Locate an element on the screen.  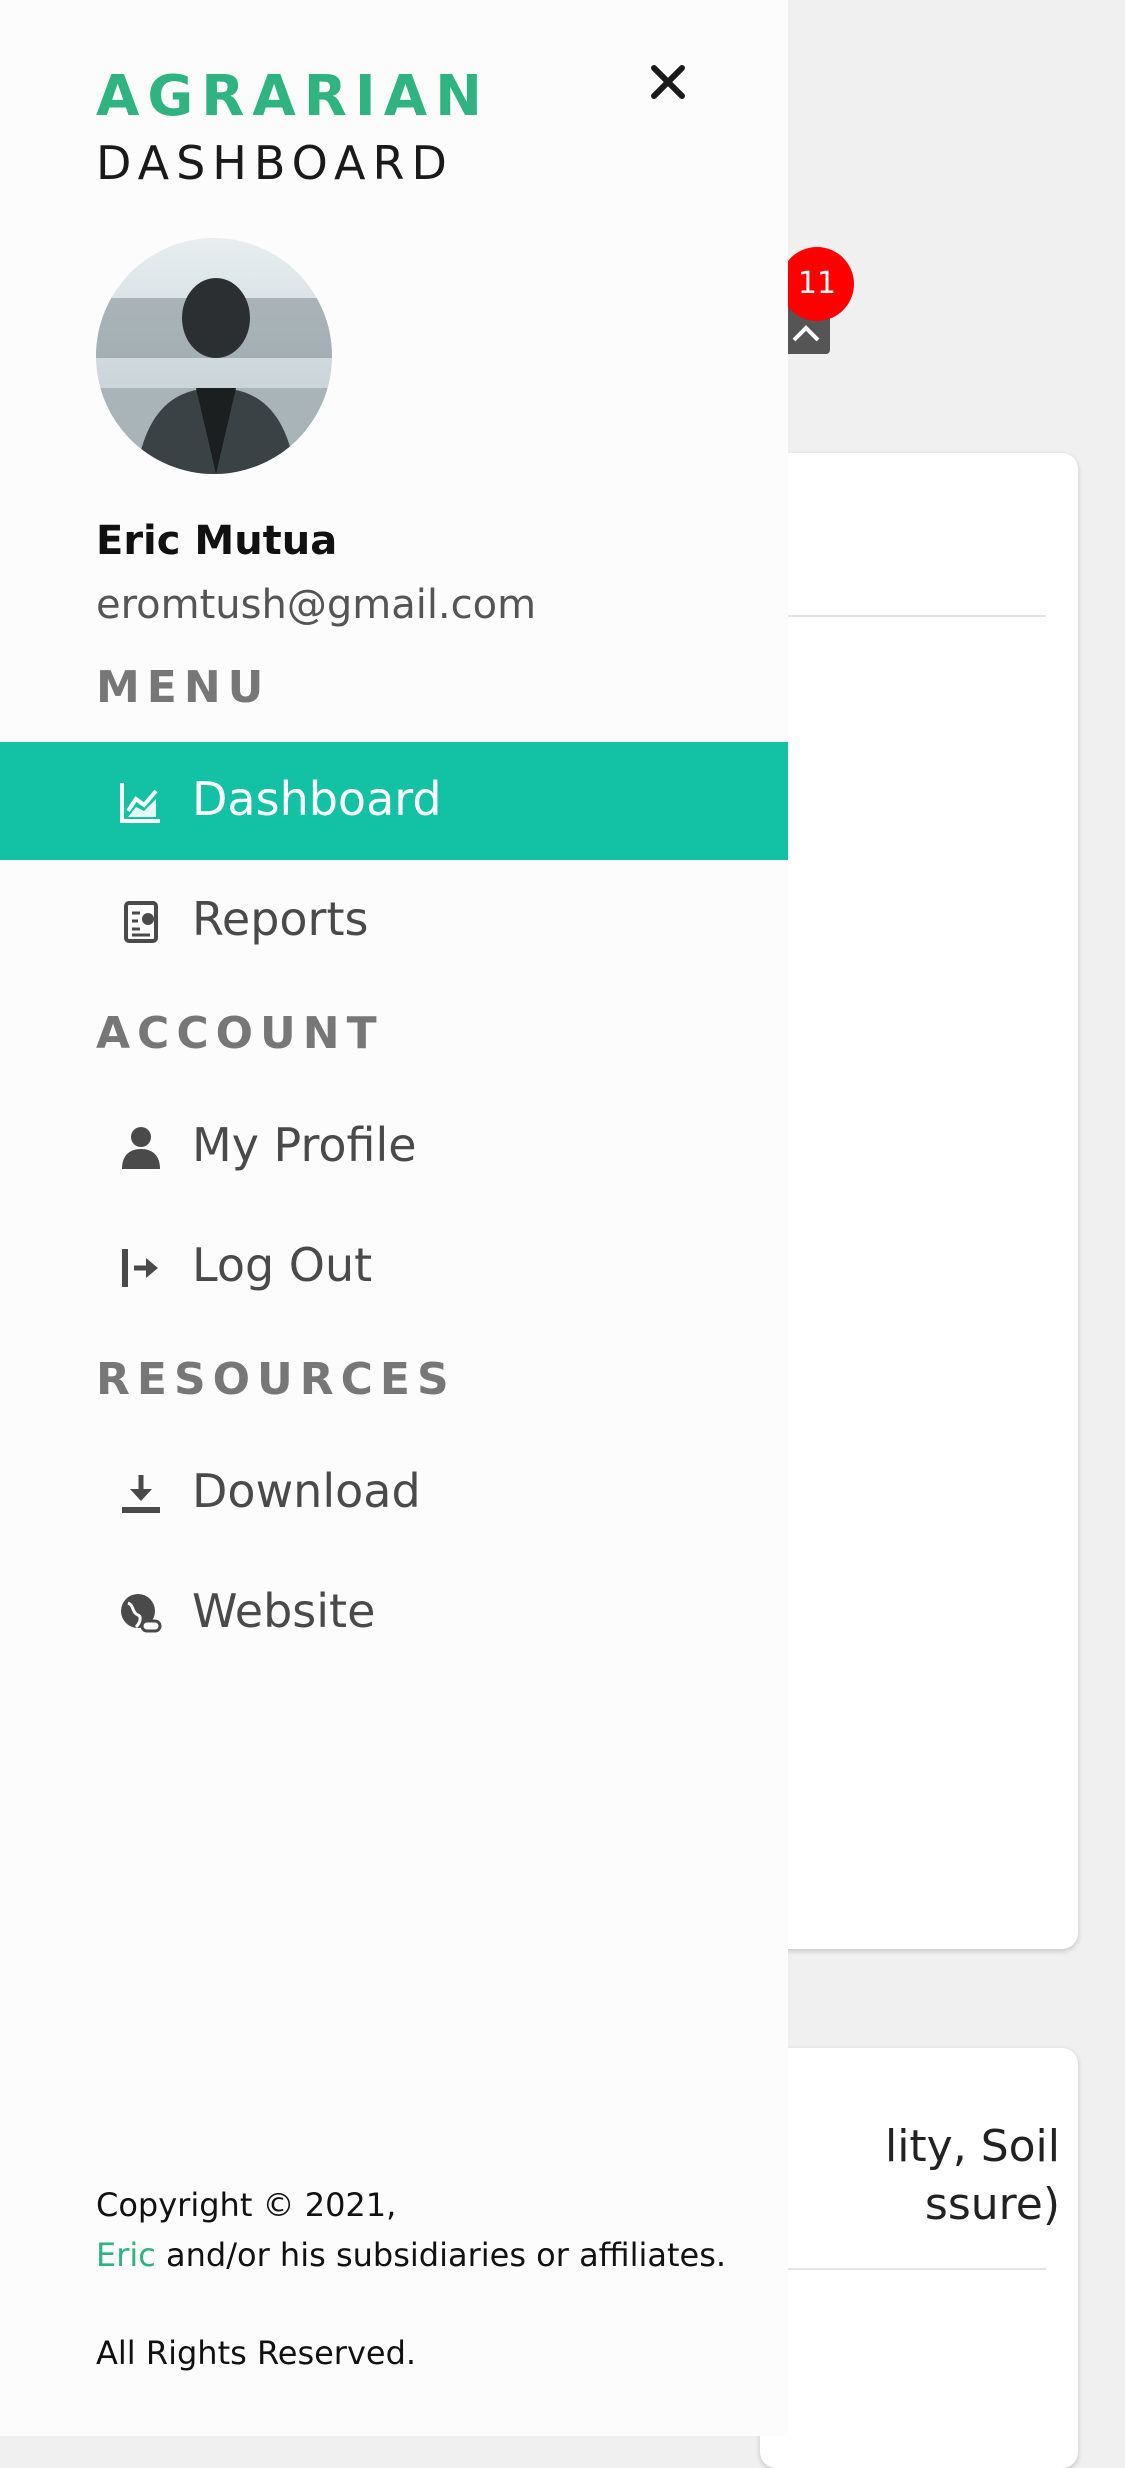
nav-item-label: Reports is located at coordinates (280, 919).